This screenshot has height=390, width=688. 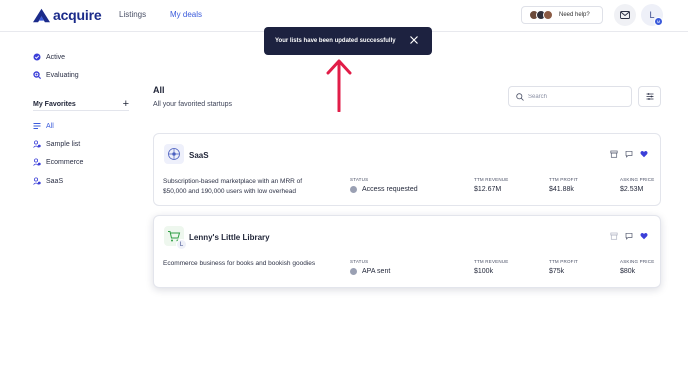 I want to click on search-input, so click(x=578, y=96).